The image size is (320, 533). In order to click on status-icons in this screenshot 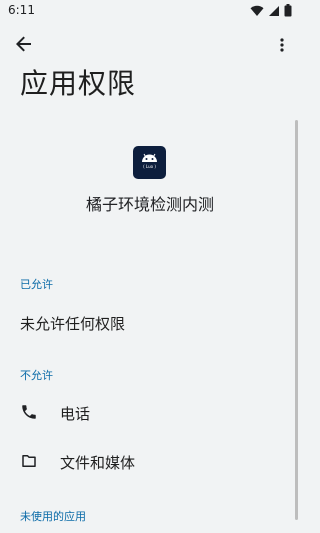, I will do `click(271, 10)`.